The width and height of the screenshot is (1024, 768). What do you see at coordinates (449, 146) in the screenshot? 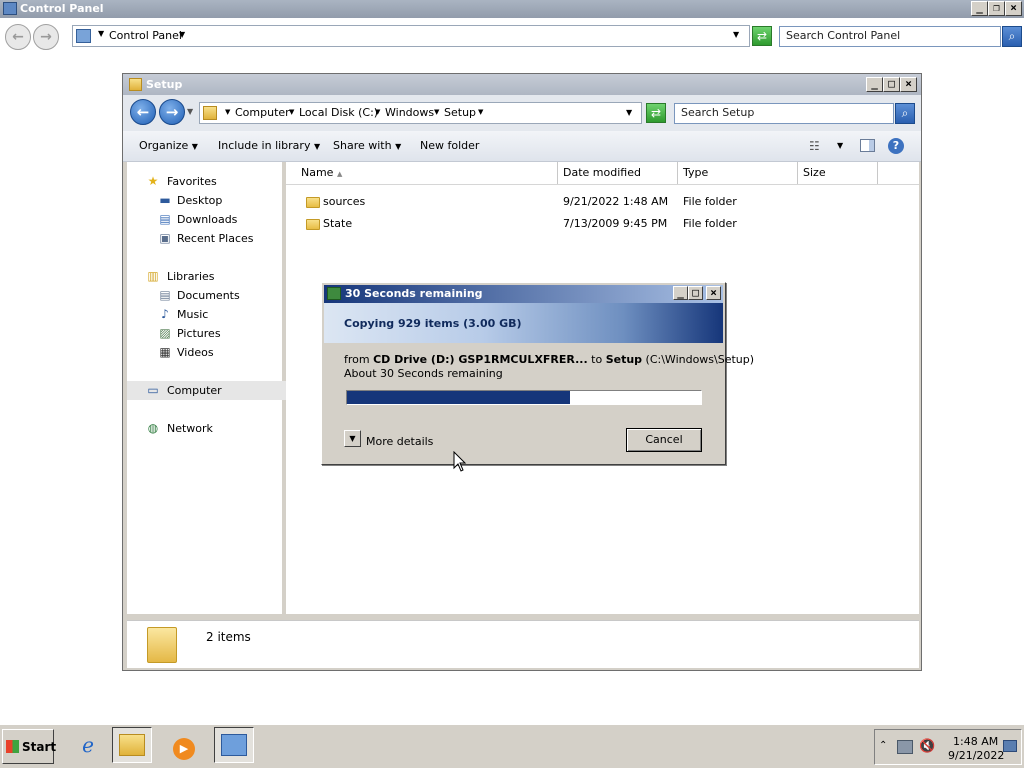
I see `new-folder-button: New folder` at bounding box center [449, 146].